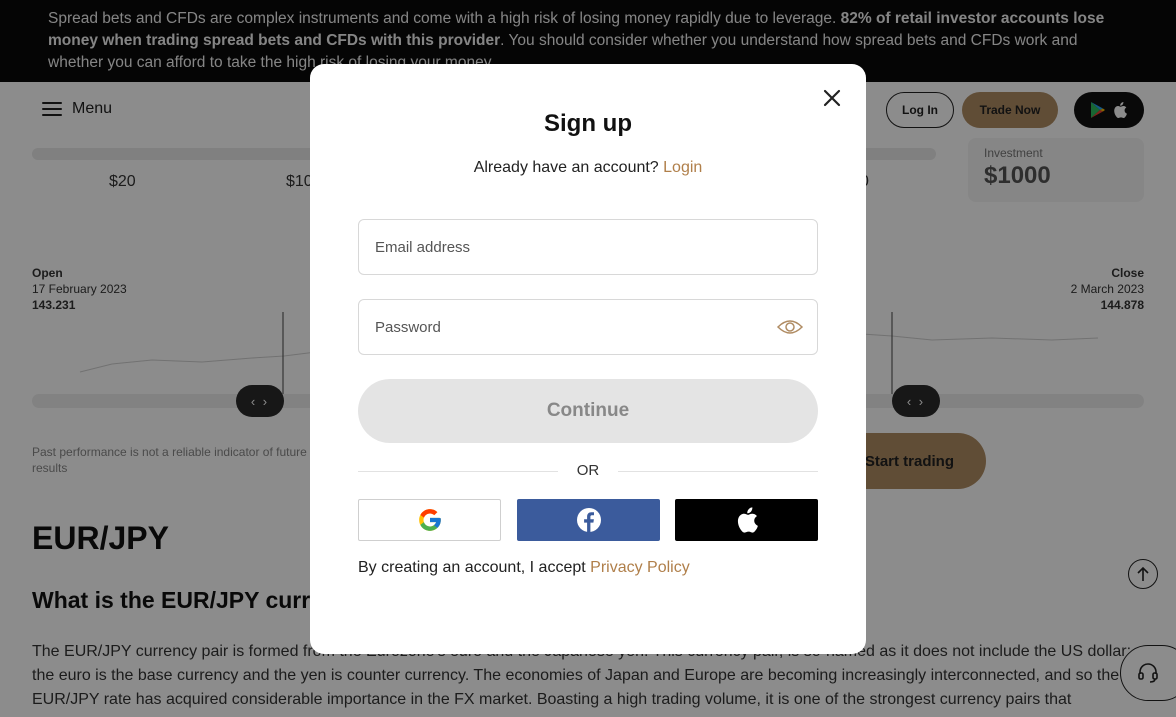  I want to click on google-signup-button, so click(429, 520).